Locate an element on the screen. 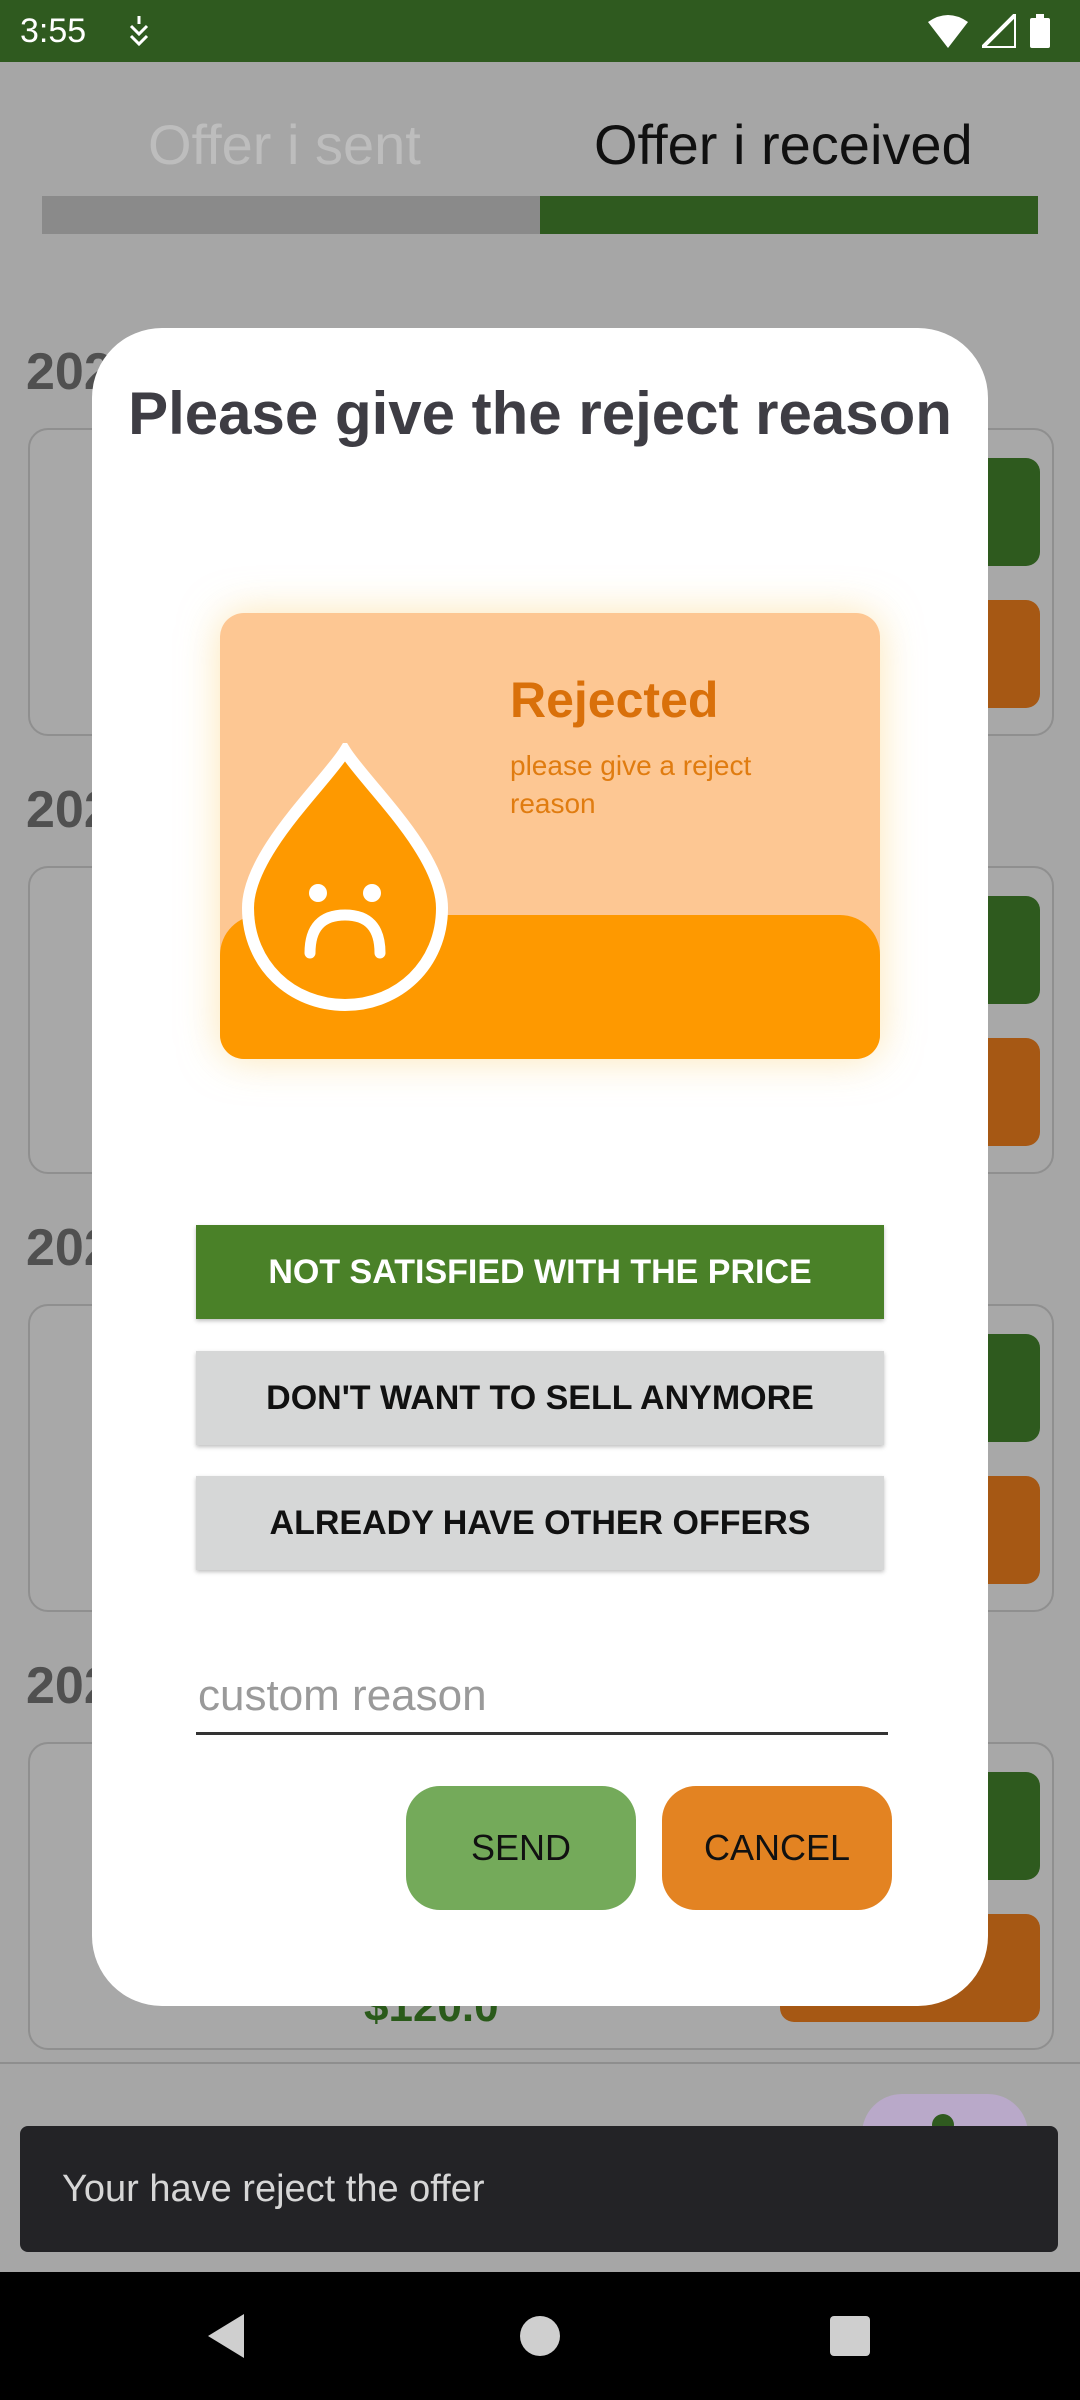 The width and height of the screenshot is (1080, 2400). tab-offer-sent: Offer i sent is located at coordinates (284, 144).